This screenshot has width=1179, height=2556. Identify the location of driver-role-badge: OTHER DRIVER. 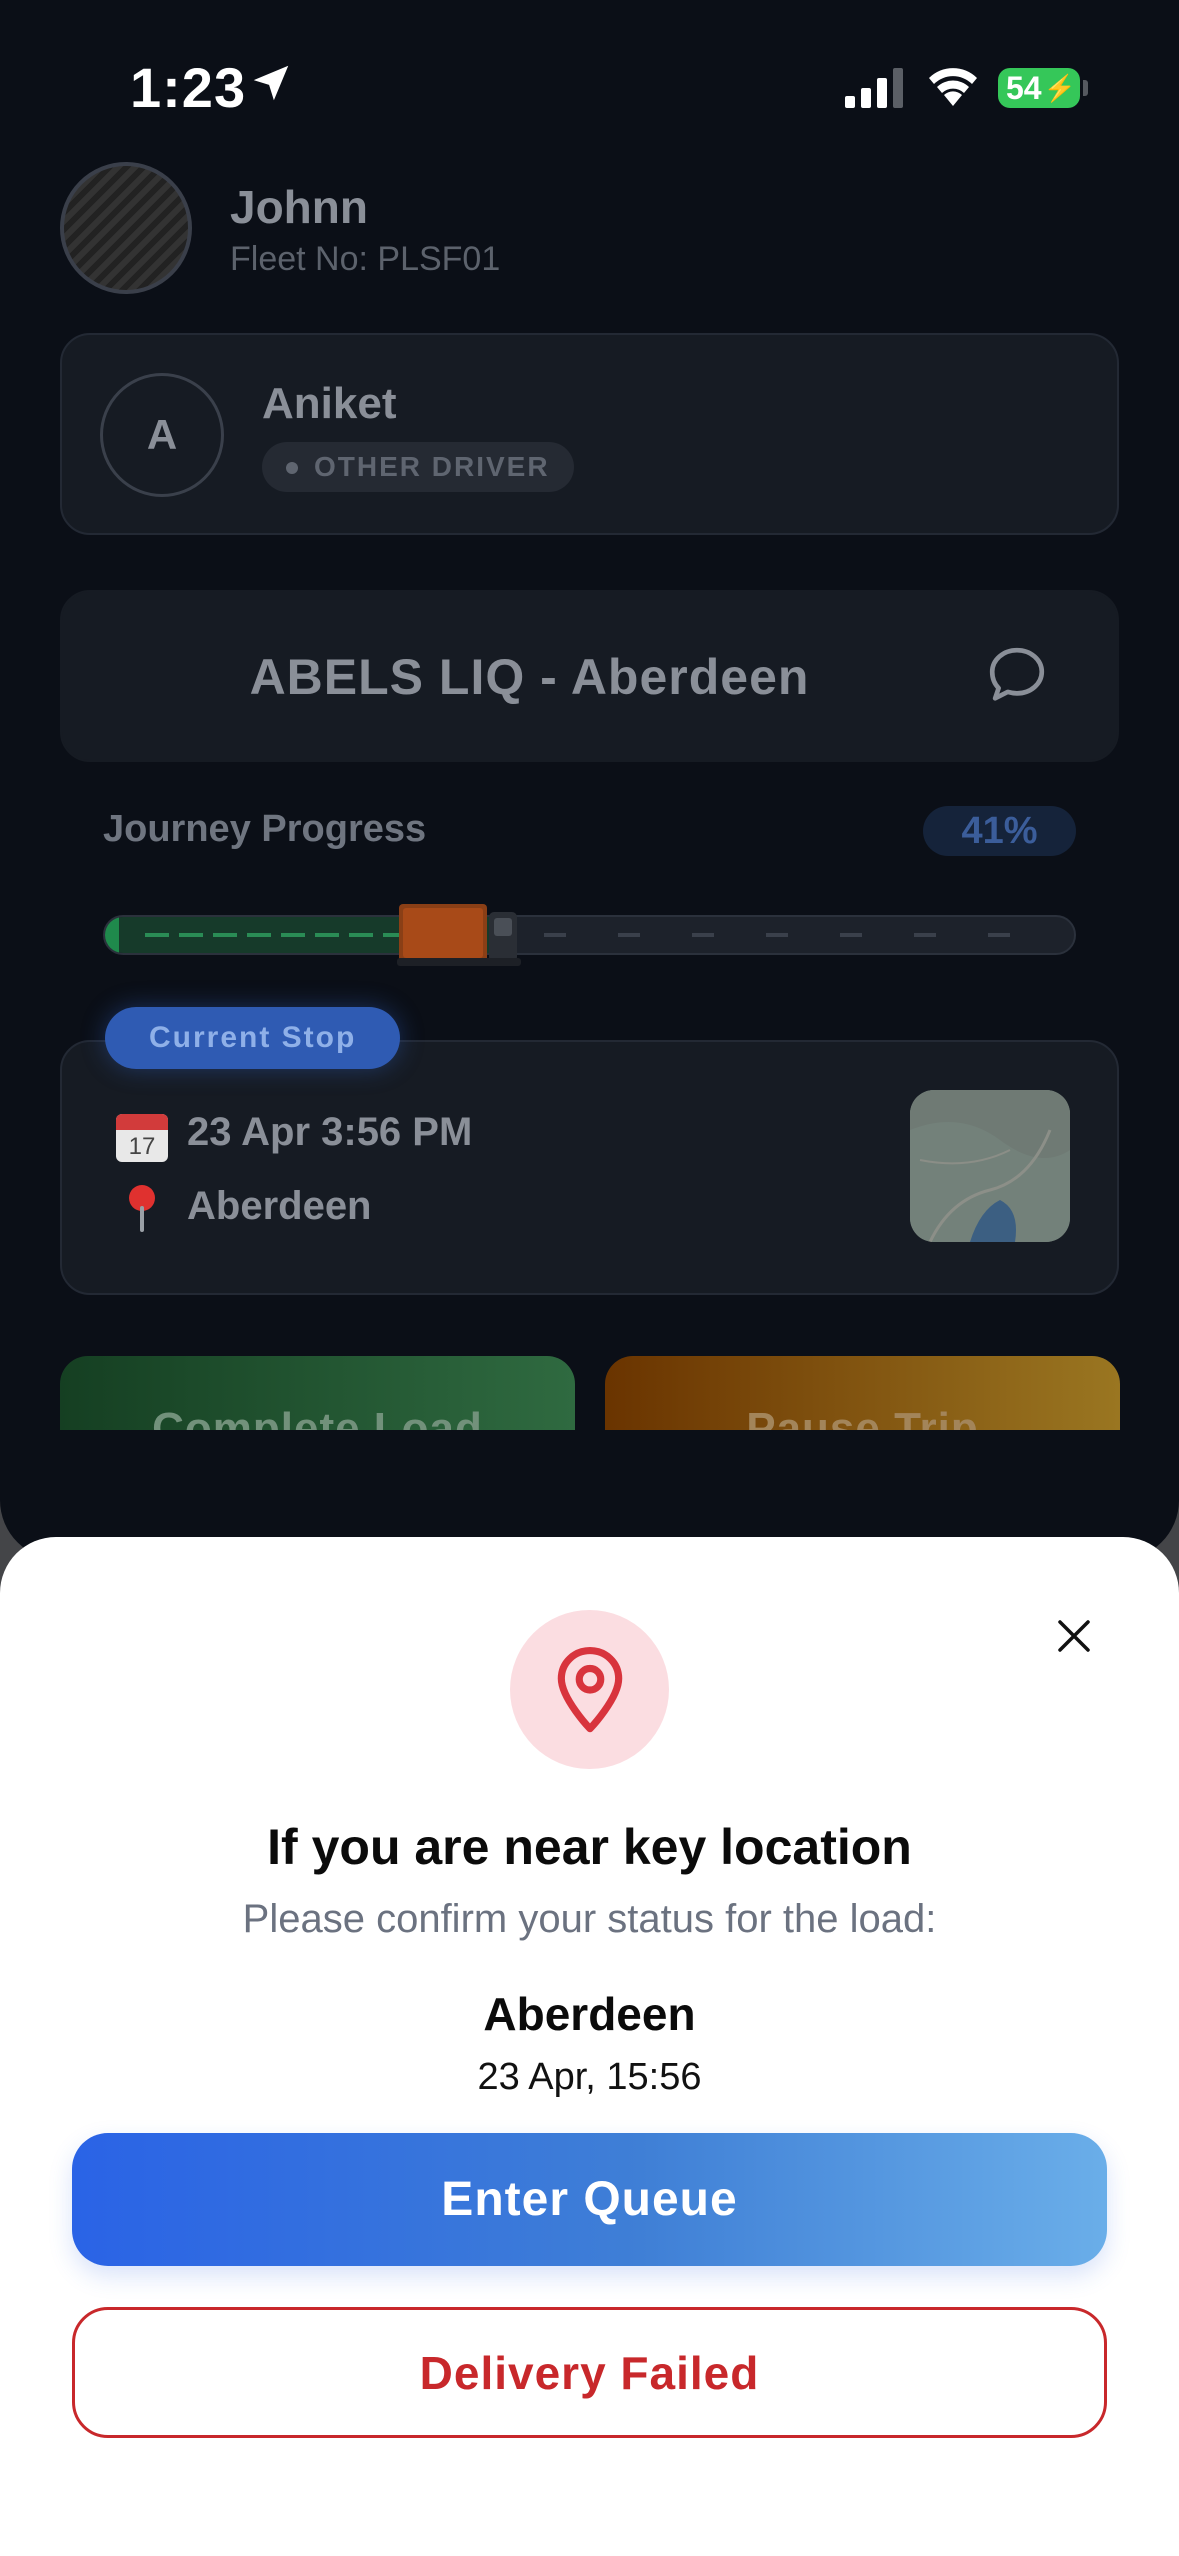
(418, 467).